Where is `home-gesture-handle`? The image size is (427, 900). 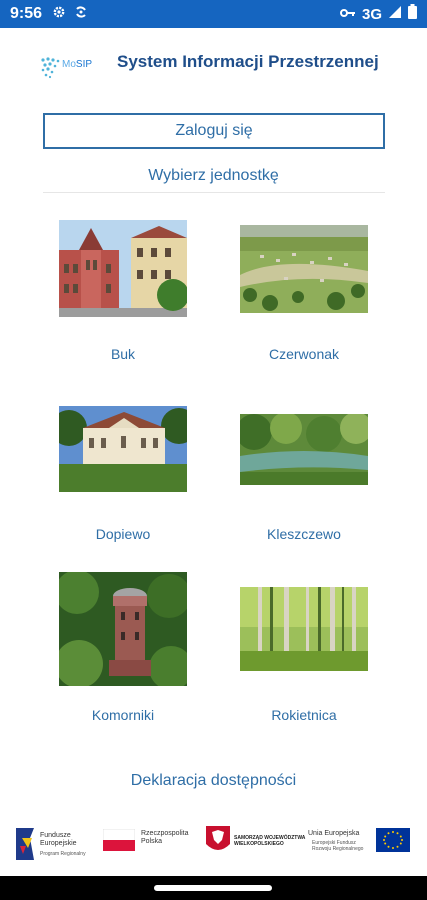
home-gesture-handle is located at coordinates (213, 888).